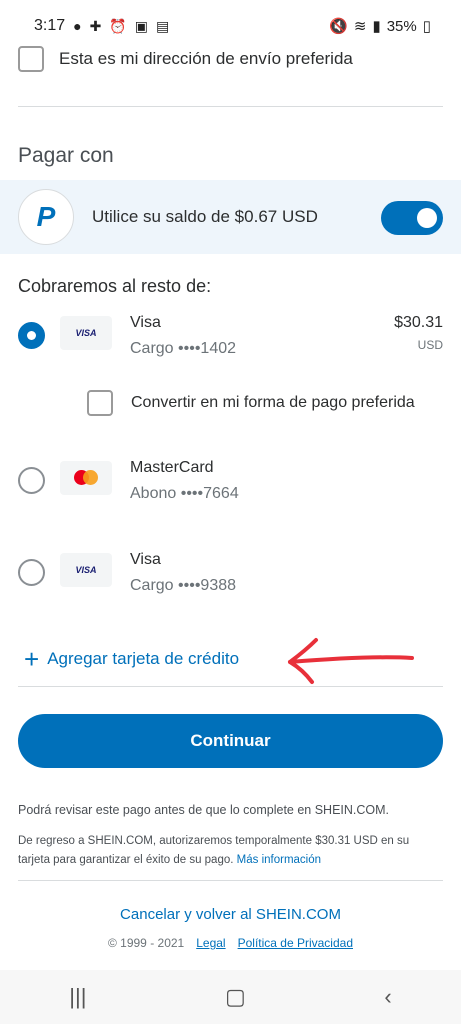 This screenshot has height=1024, width=461. I want to click on cancel-return-link: Cancelar y volver al SHEIN.COM, so click(230, 914).